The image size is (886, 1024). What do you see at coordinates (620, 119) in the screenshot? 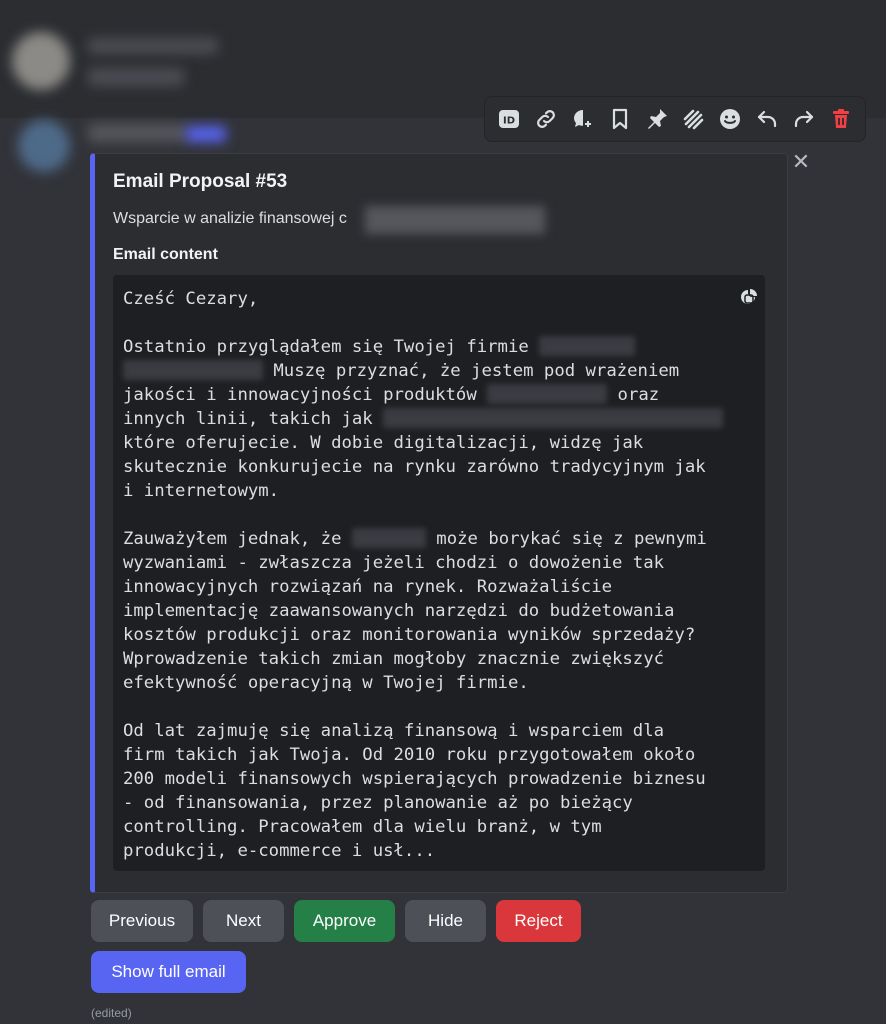
I see `bookmark-icon` at bounding box center [620, 119].